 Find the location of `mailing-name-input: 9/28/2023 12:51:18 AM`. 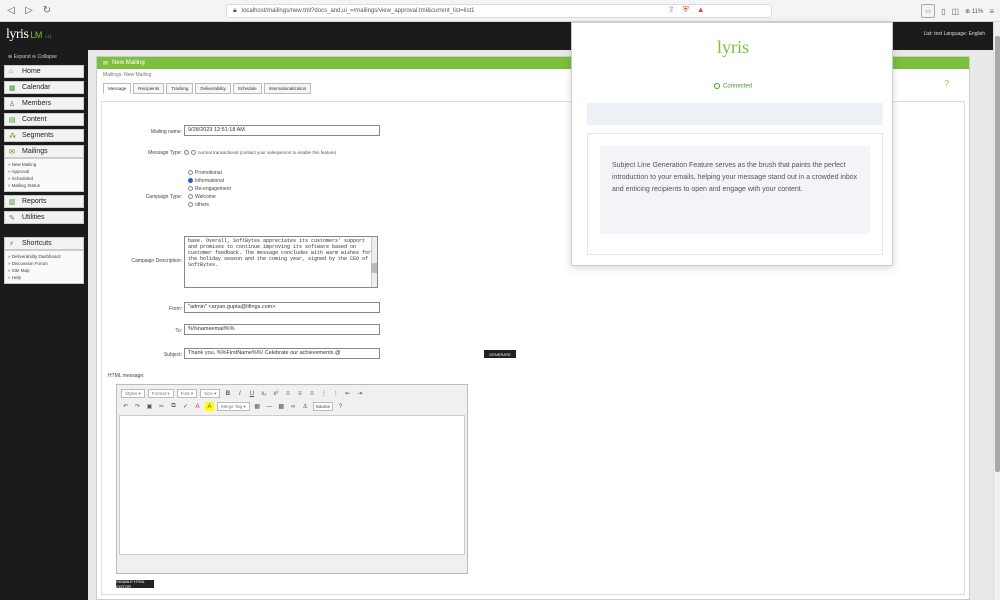

mailing-name-input: 9/28/2023 12:51:18 AM is located at coordinates (282, 130).